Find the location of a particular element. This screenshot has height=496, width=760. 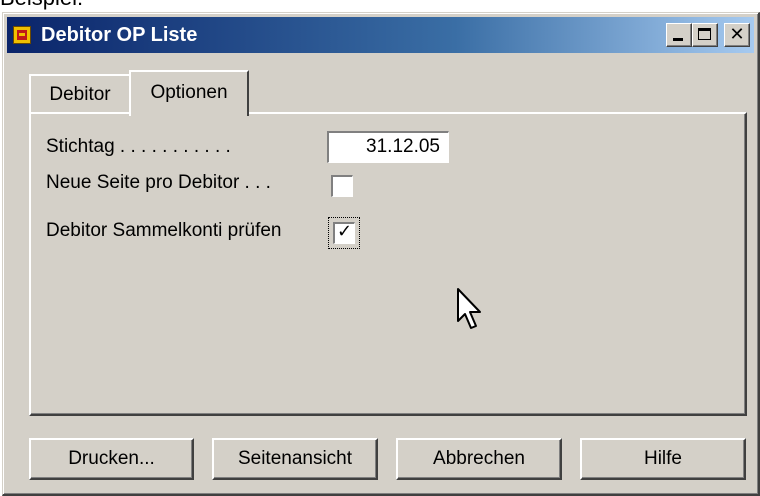

help-button: Hilfe is located at coordinates (663, 459).